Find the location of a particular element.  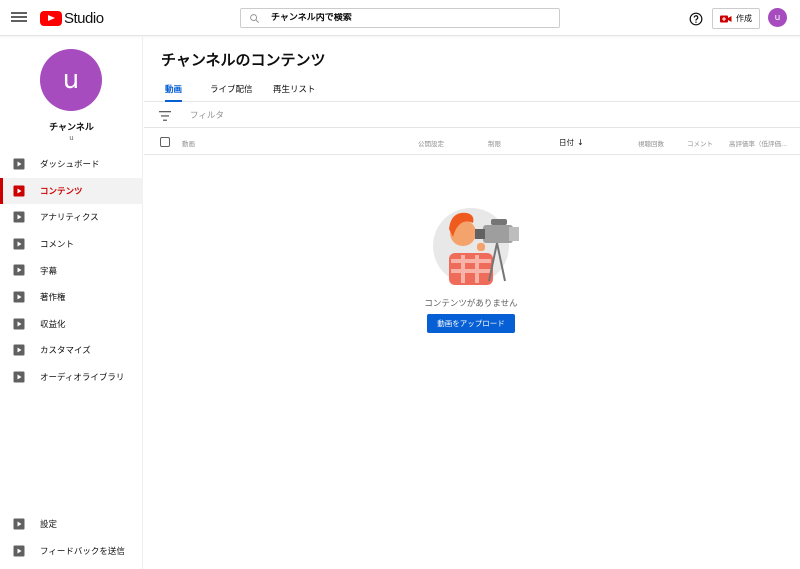

hamburger-menu-icon is located at coordinates (19, 18).